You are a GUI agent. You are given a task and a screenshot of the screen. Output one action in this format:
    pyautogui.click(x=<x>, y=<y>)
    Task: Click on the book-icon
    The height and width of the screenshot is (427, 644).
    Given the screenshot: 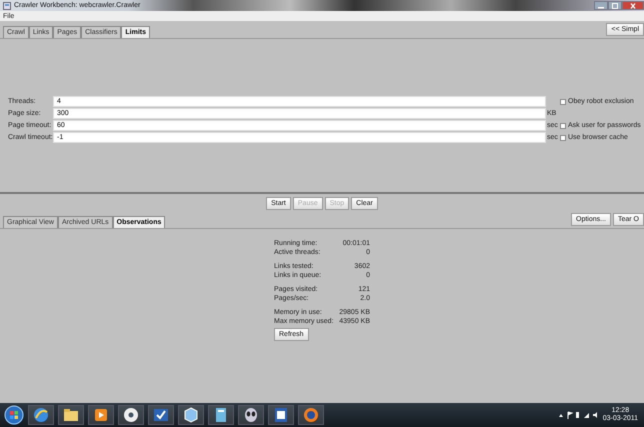 What is the action you would take?
    pyautogui.click(x=221, y=415)
    